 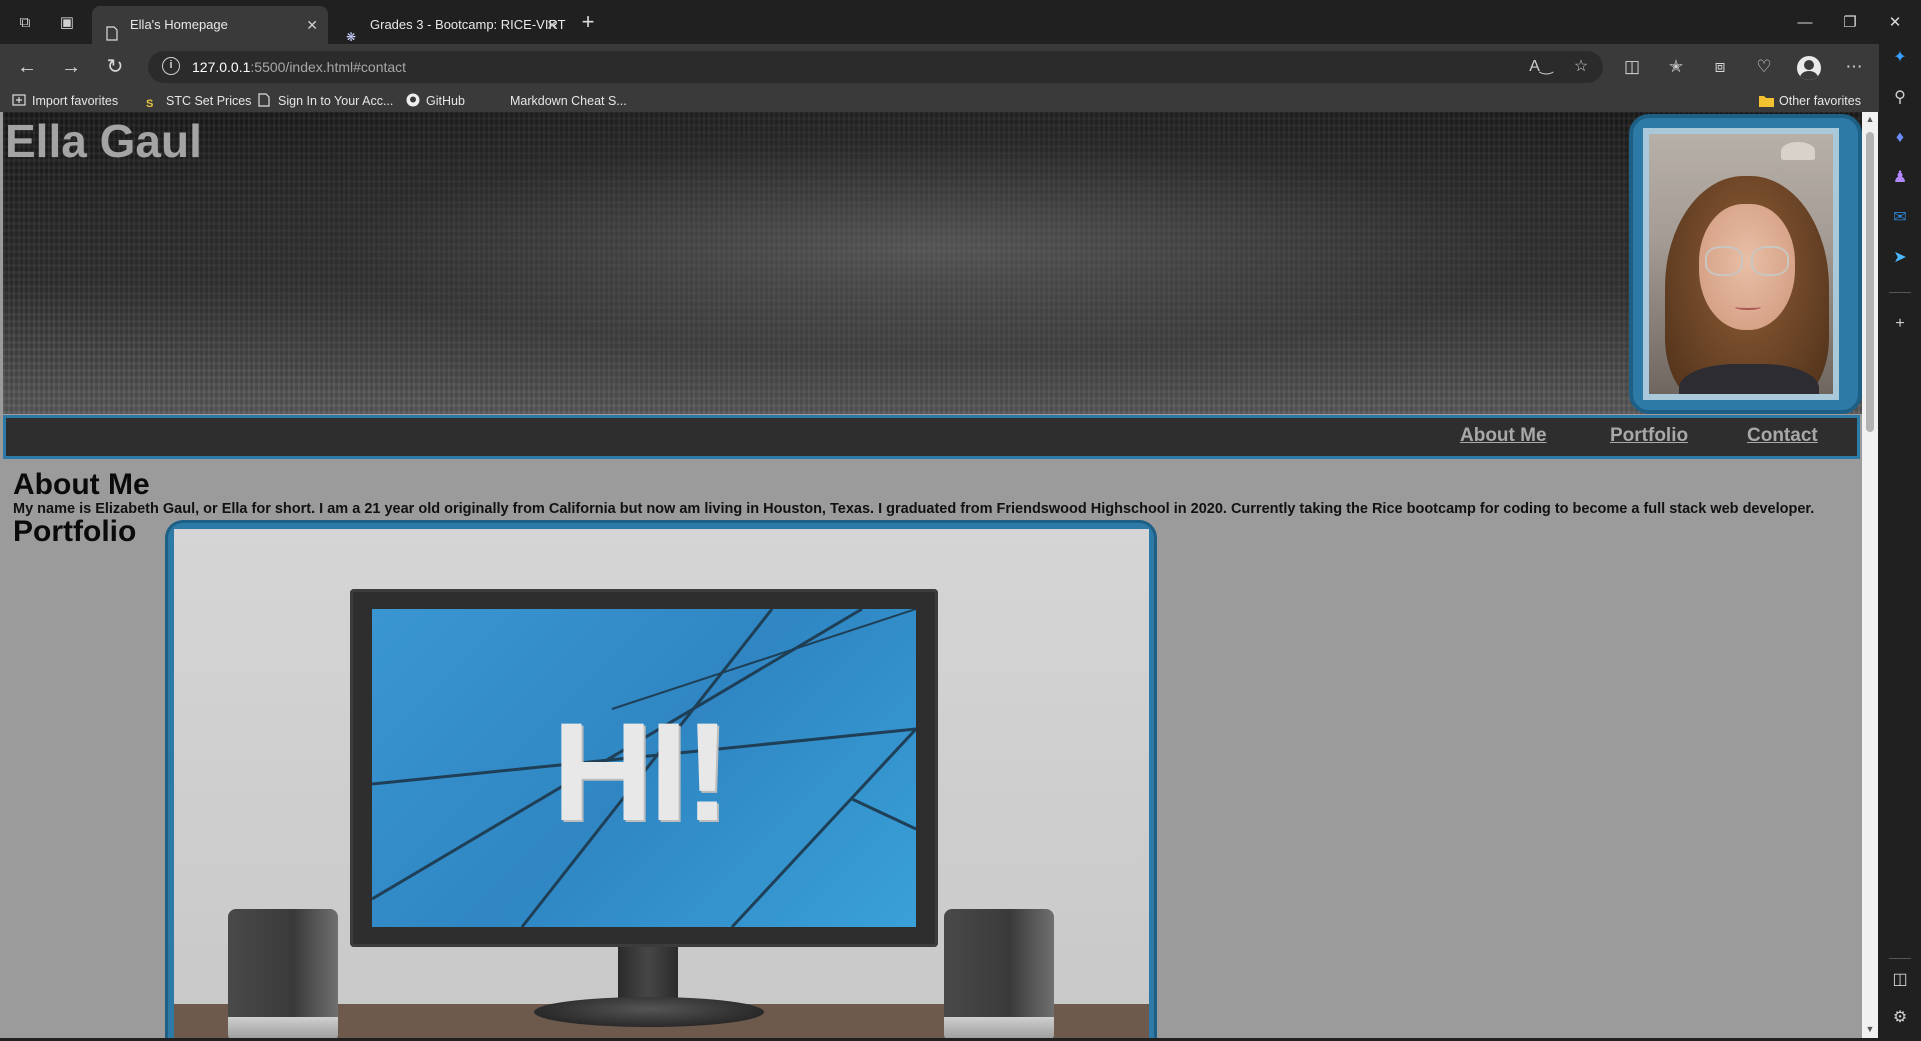 I want to click on more-options-icon: ⋯, so click(x=1854, y=67).